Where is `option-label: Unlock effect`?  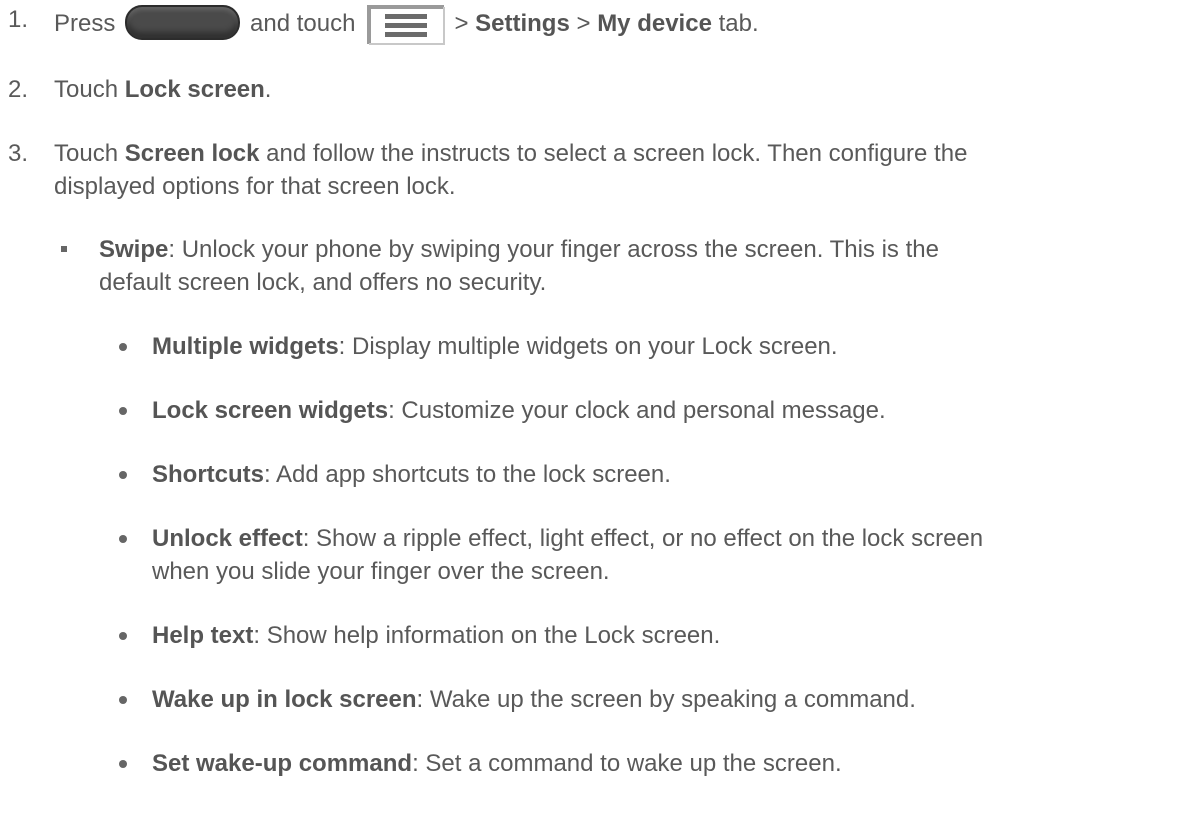
option-label: Unlock effect is located at coordinates (227, 538).